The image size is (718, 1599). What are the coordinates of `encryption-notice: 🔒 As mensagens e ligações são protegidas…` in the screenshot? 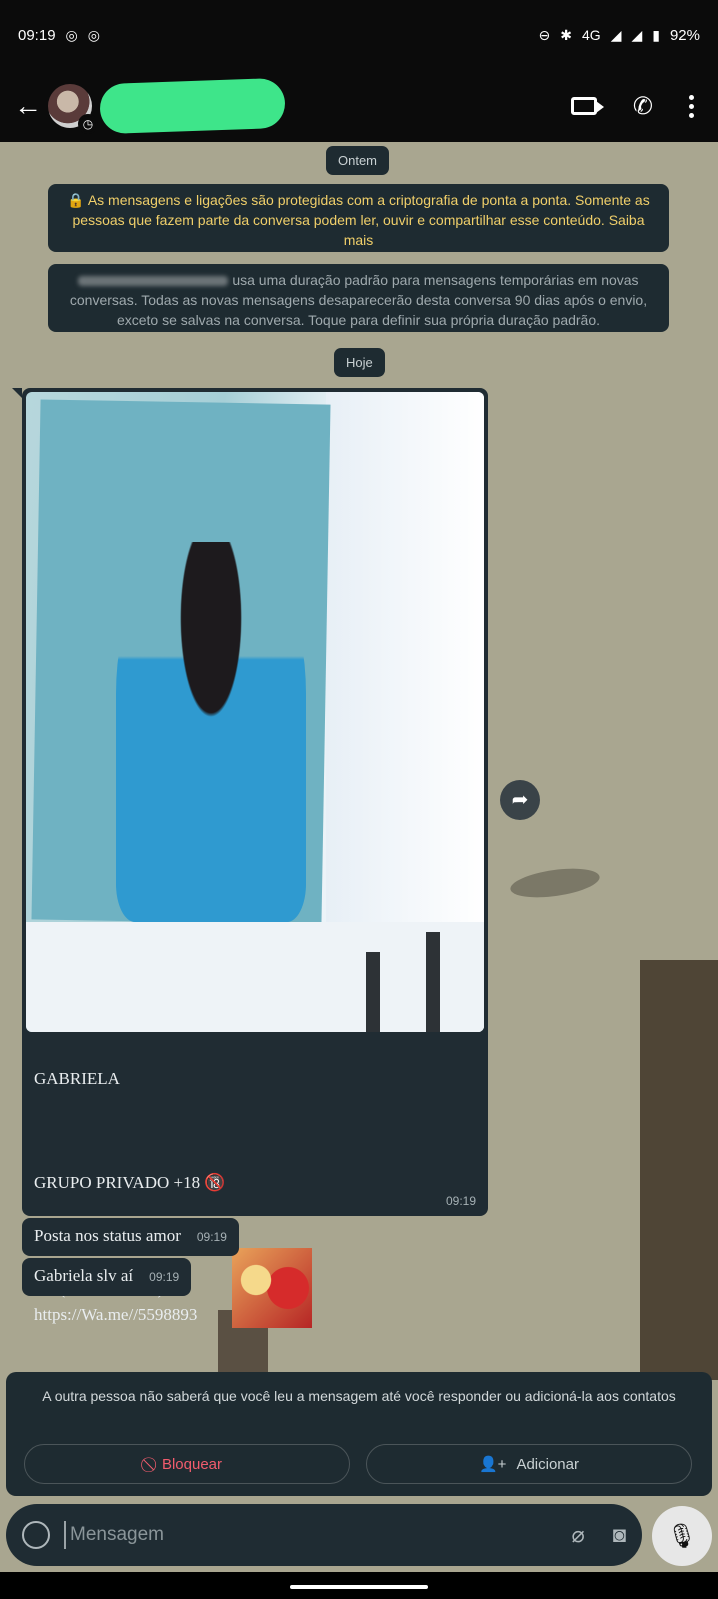 It's located at (358, 218).